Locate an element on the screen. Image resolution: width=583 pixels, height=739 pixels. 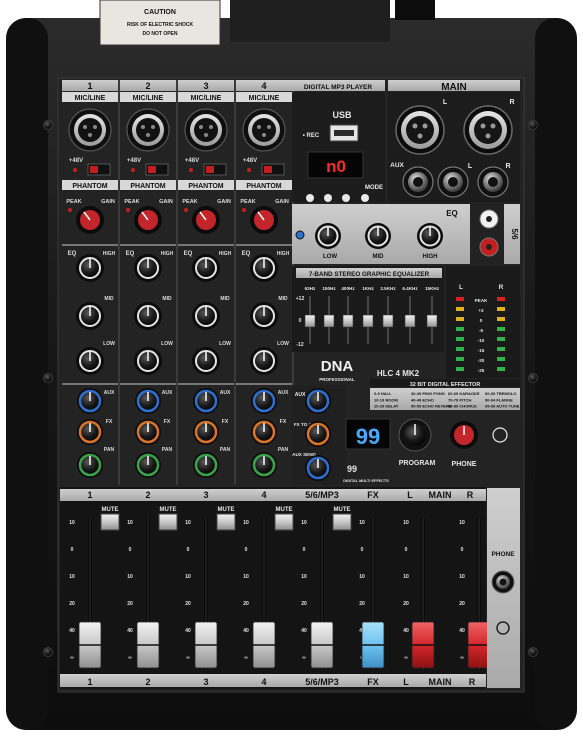
phone-level-label: PHONE is located at coordinates (464, 464).